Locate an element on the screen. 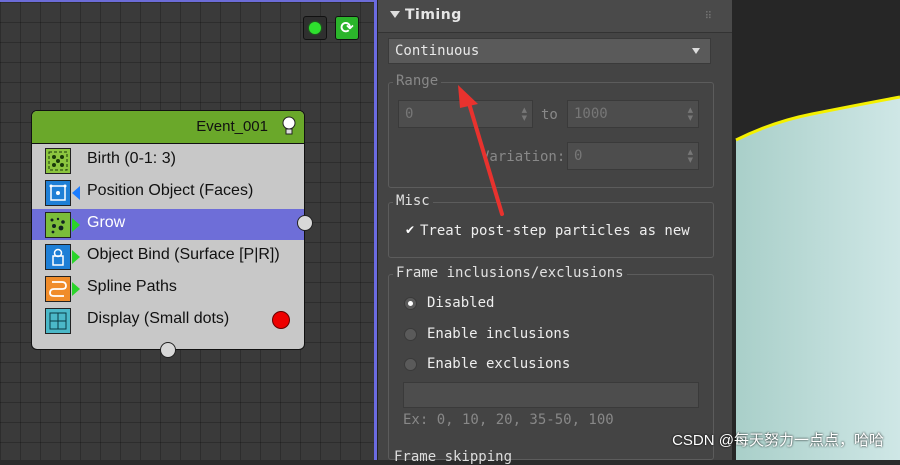 The width and height of the screenshot is (900, 465). operator-label: Object Bind (Surface [P|R]) is located at coordinates (183, 254).